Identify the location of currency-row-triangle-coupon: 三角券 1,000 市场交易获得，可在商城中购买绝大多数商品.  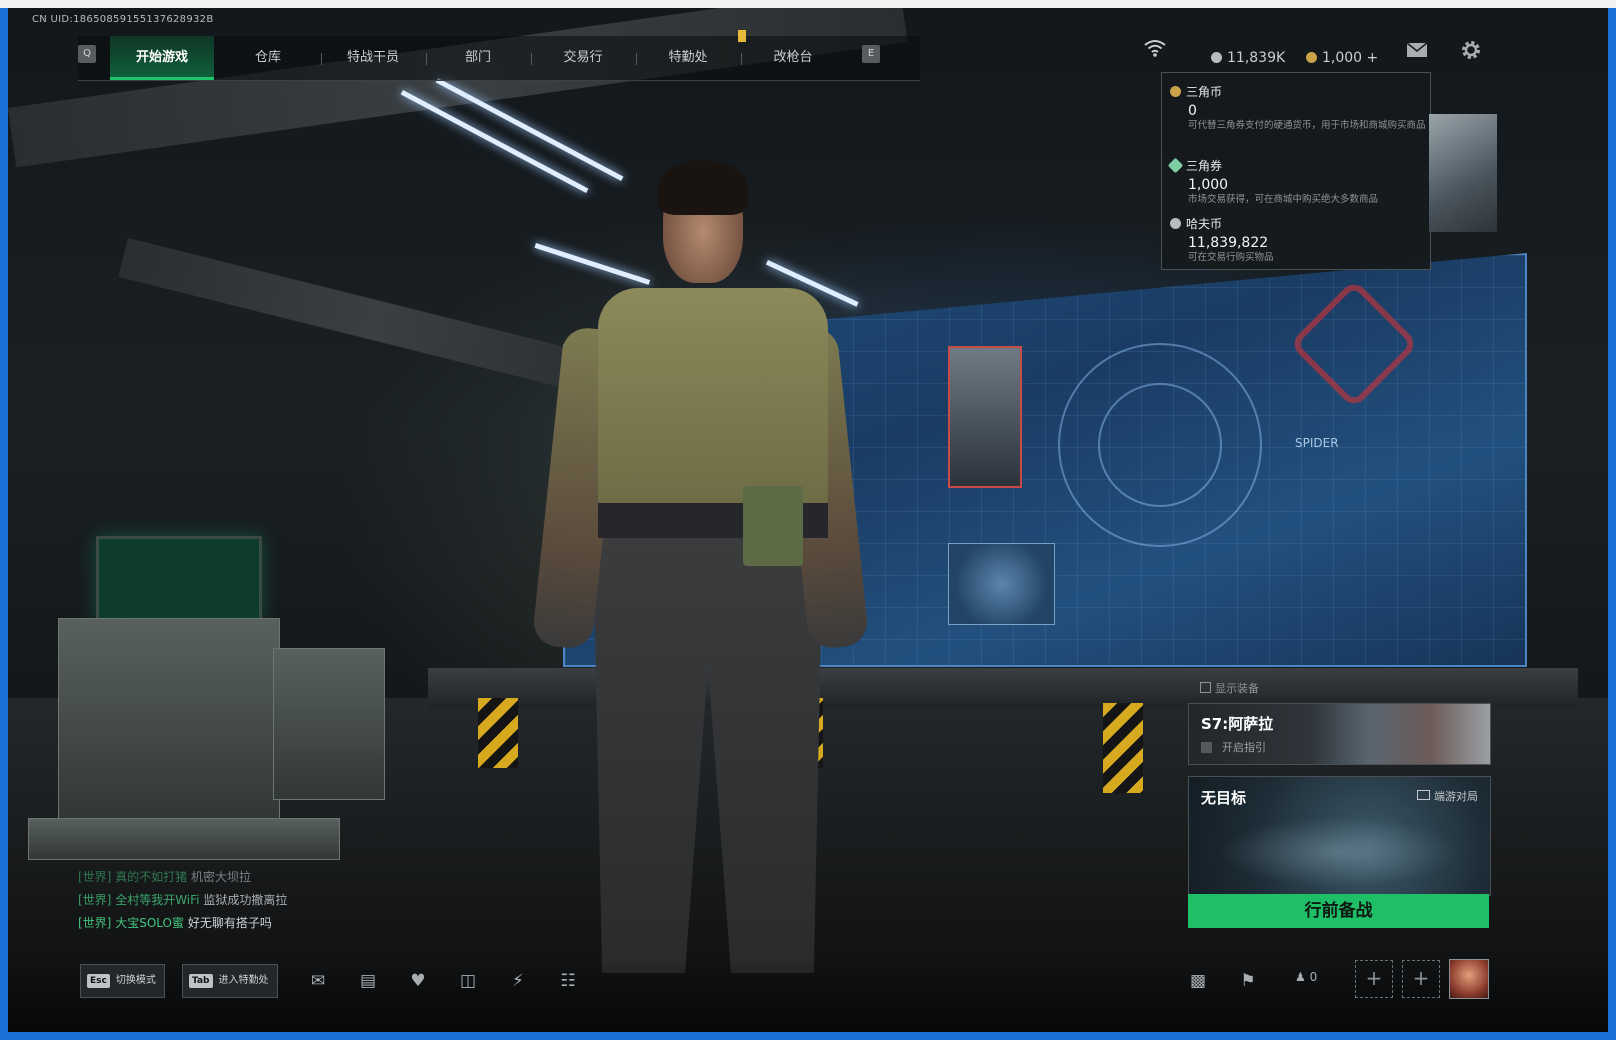
(1296, 182).